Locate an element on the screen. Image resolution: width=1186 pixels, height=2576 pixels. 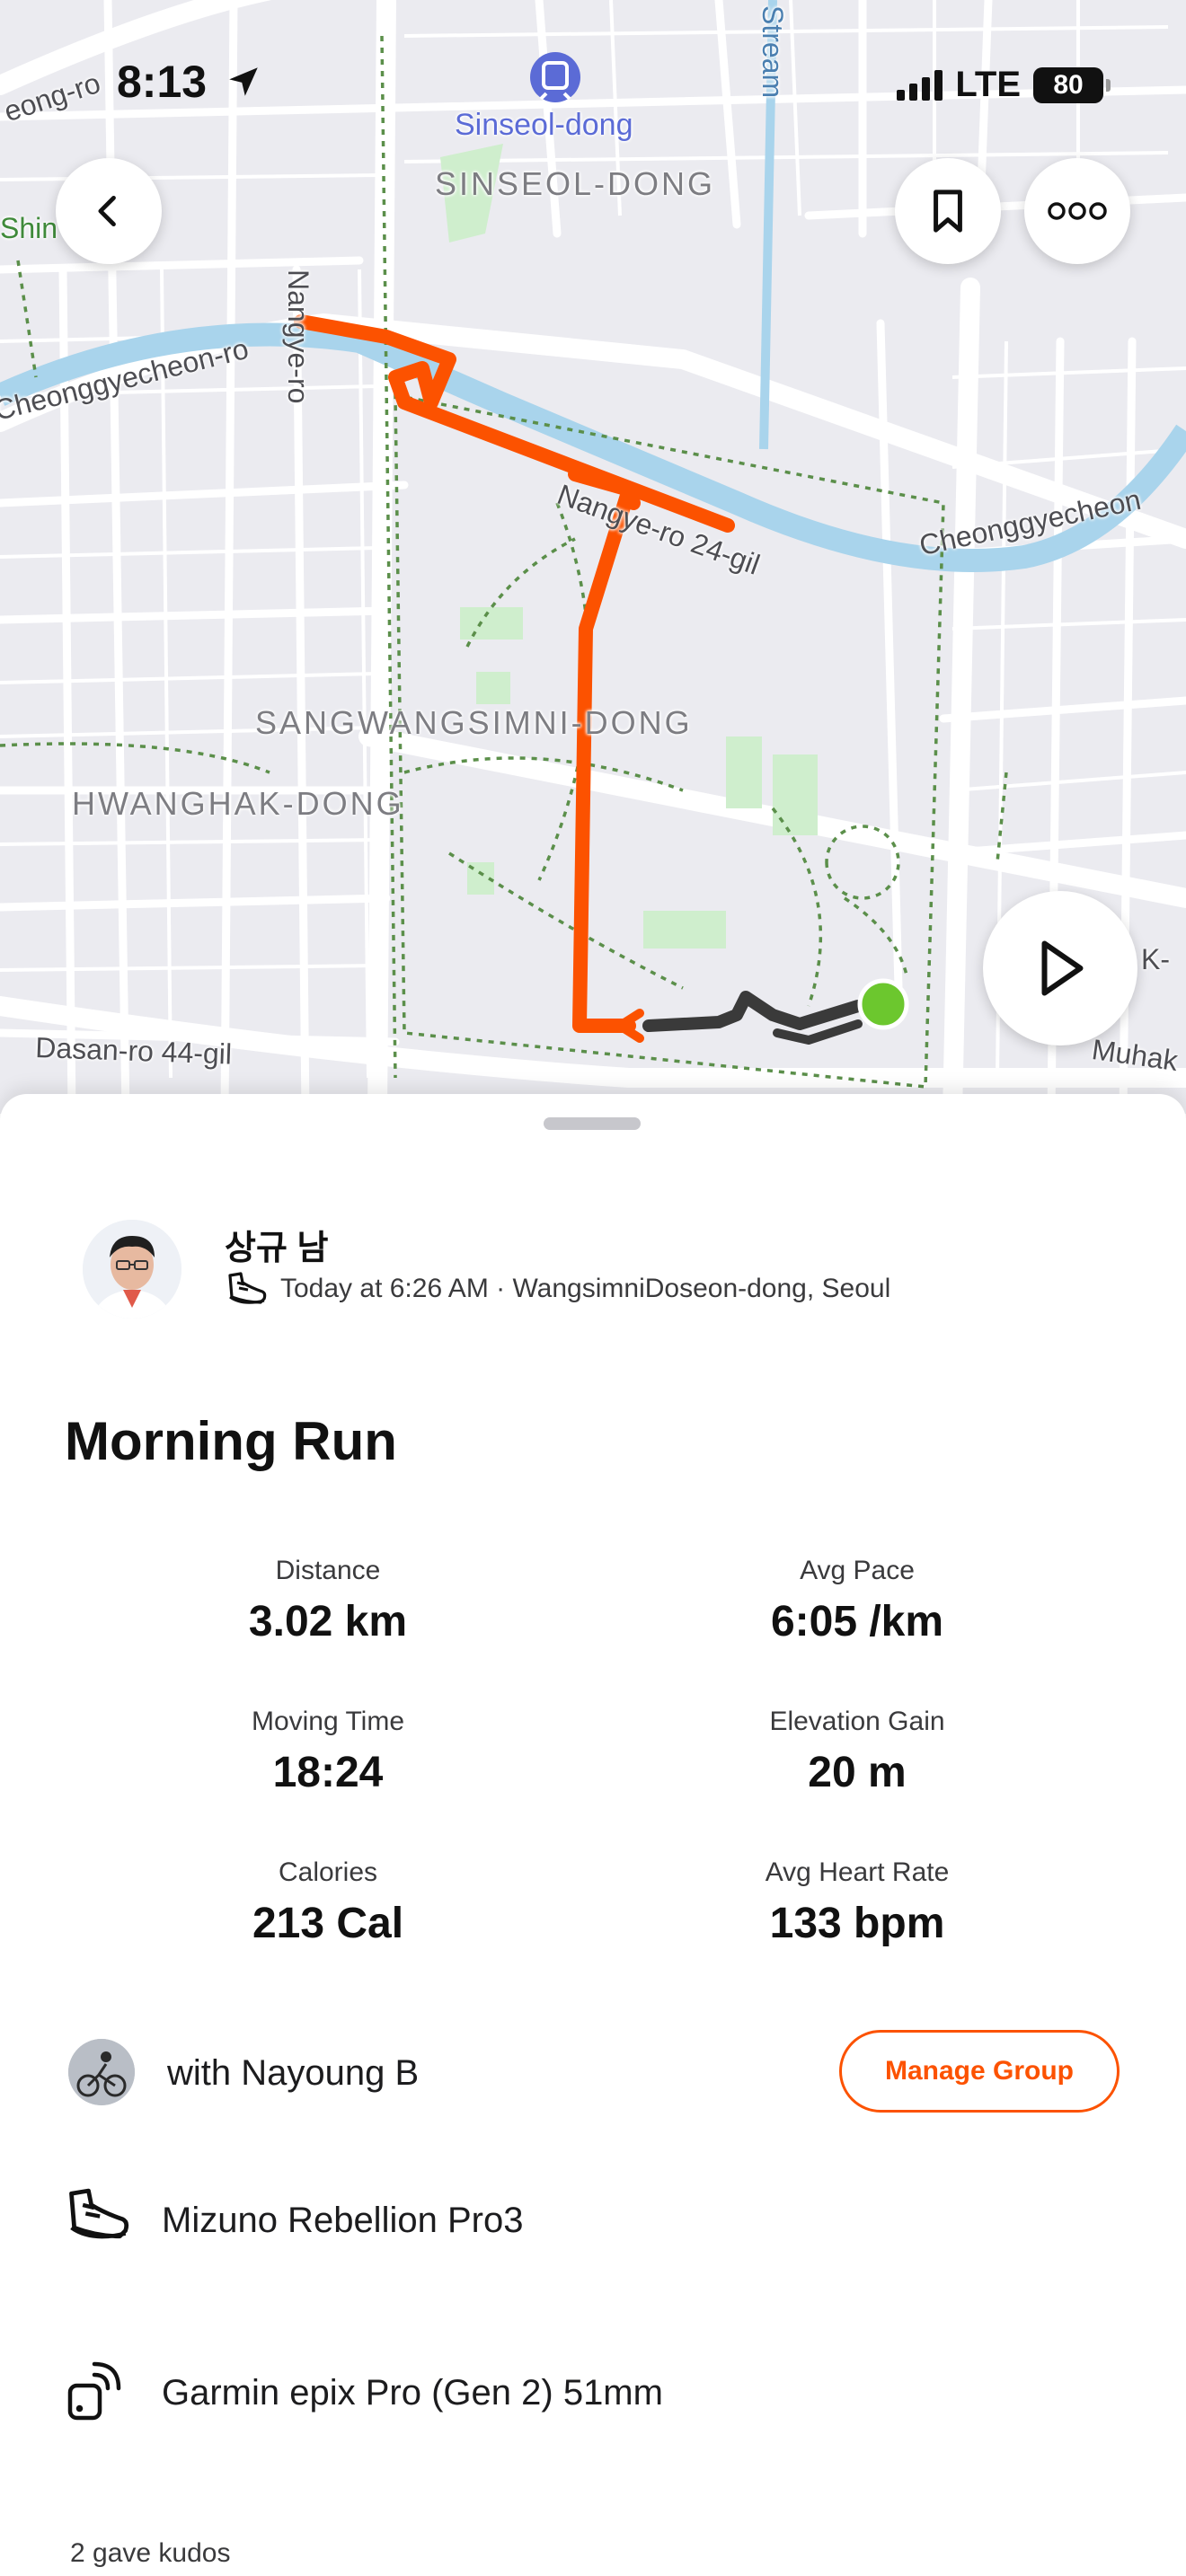
stat-elevation-gain: Elevation Gain 20 m is located at coordinates (857, 1752).